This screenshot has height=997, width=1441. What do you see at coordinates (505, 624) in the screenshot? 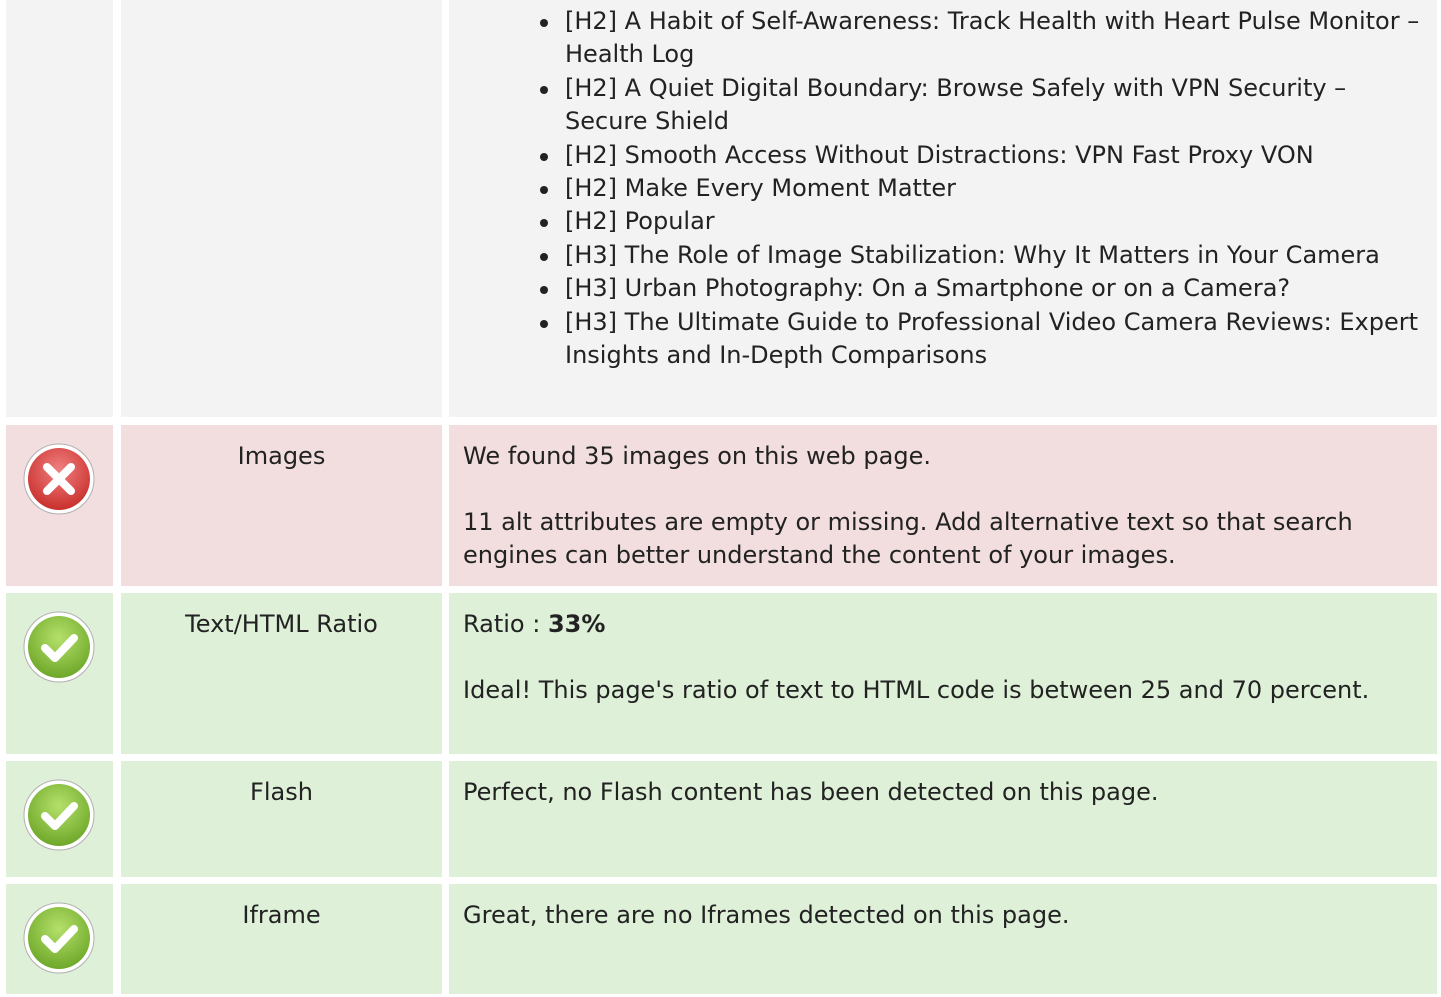
I see `ratio-prefix: Ratio :` at bounding box center [505, 624].